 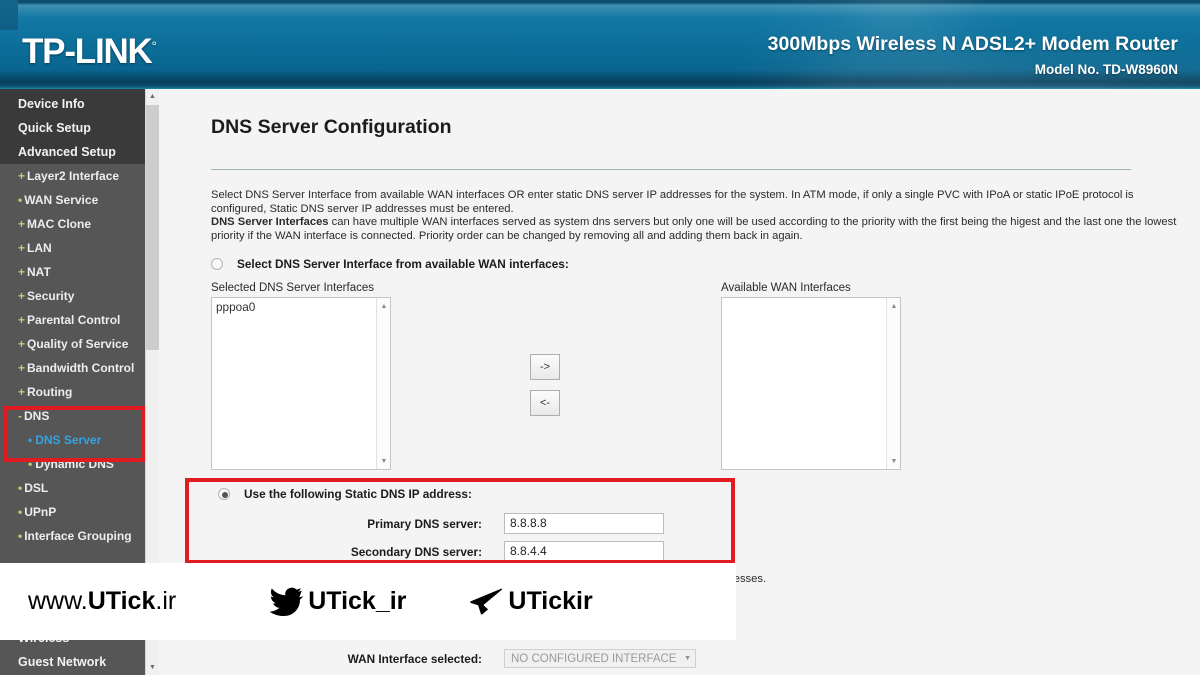 What do you see at coordinates (51, 104) in the screenshot?
I see `sidebar-item-label: Device Info` at bounding box center [51, 104].